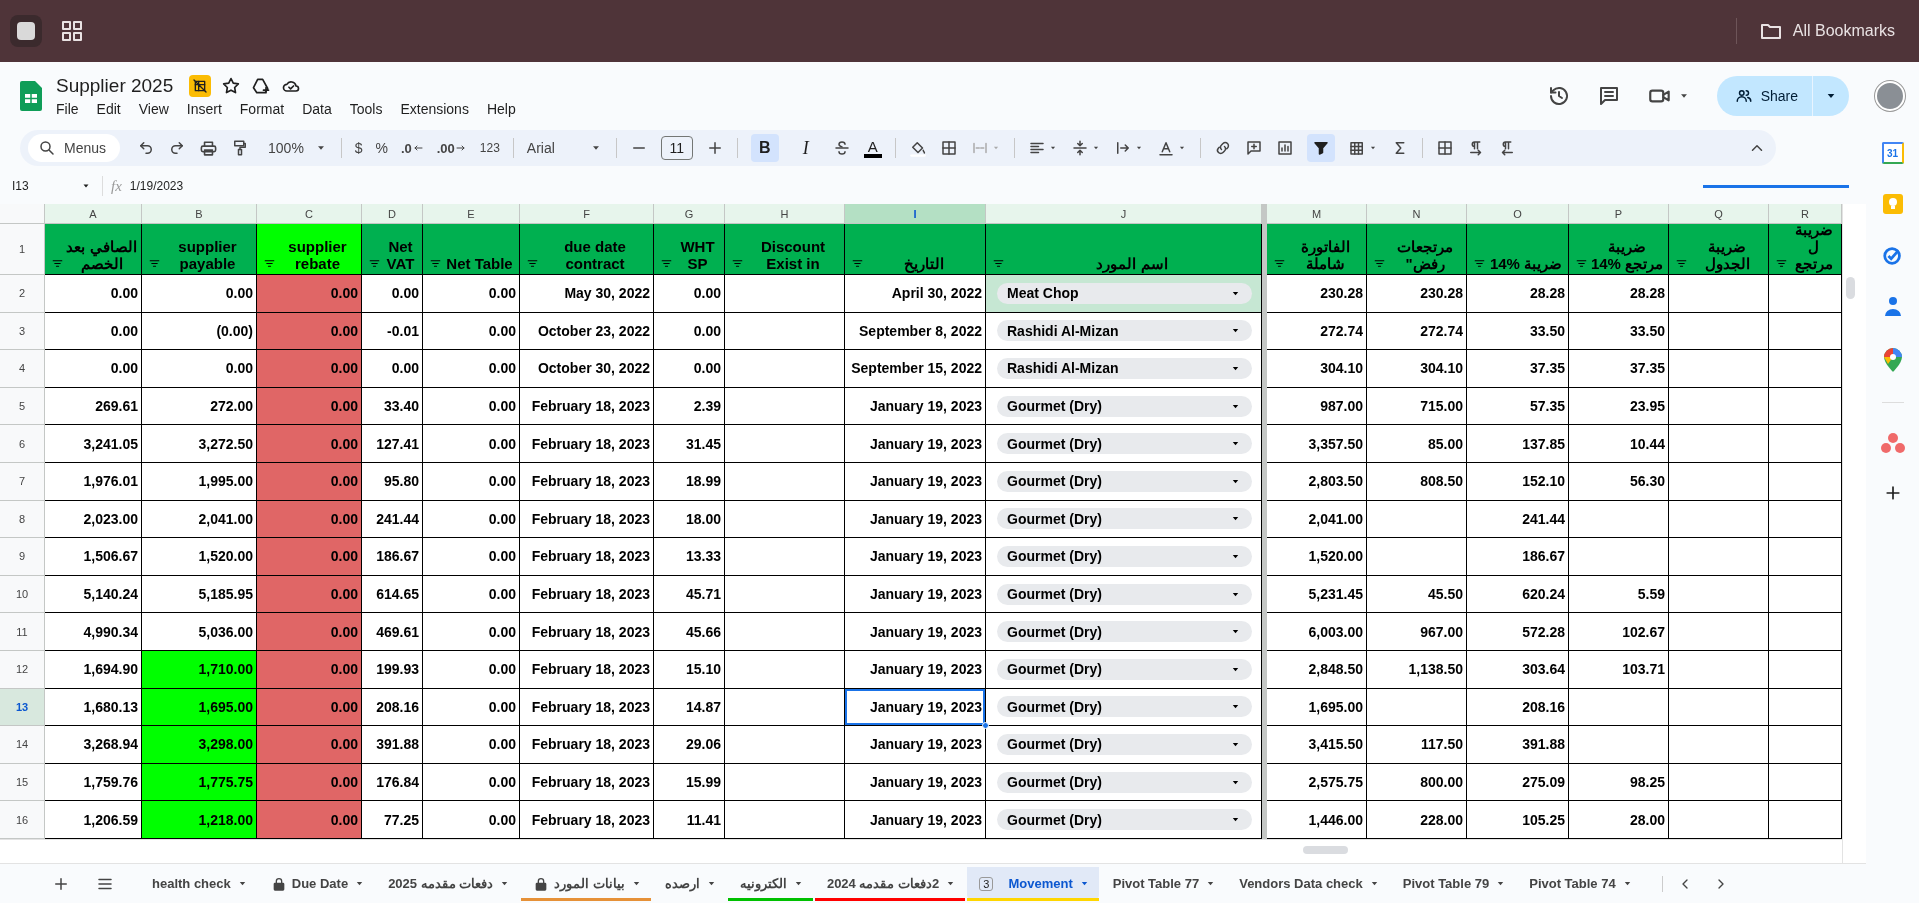 This screenshot has height=903, width=1919. What do you see at coordinates (22, 519) in the screenshot?
I see `row-header: 8` at bounding box center [22, 519].